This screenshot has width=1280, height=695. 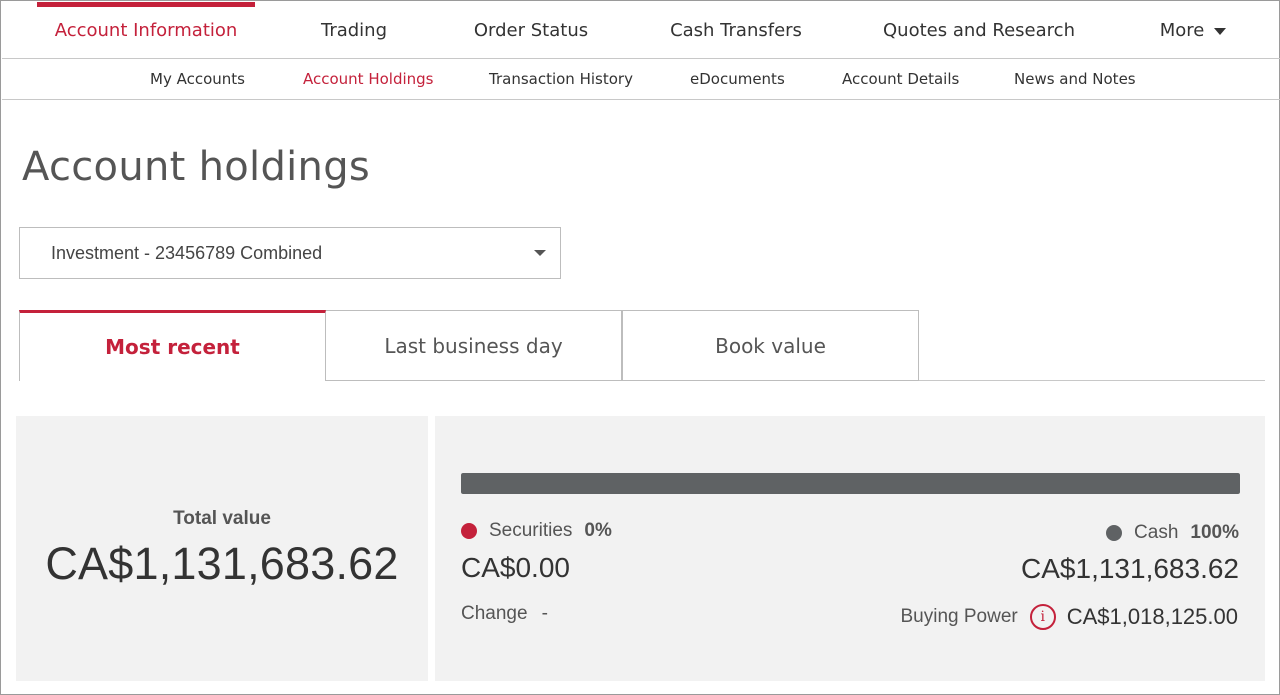 I want to click on info-icon: i, so click(x=1042, y=617).